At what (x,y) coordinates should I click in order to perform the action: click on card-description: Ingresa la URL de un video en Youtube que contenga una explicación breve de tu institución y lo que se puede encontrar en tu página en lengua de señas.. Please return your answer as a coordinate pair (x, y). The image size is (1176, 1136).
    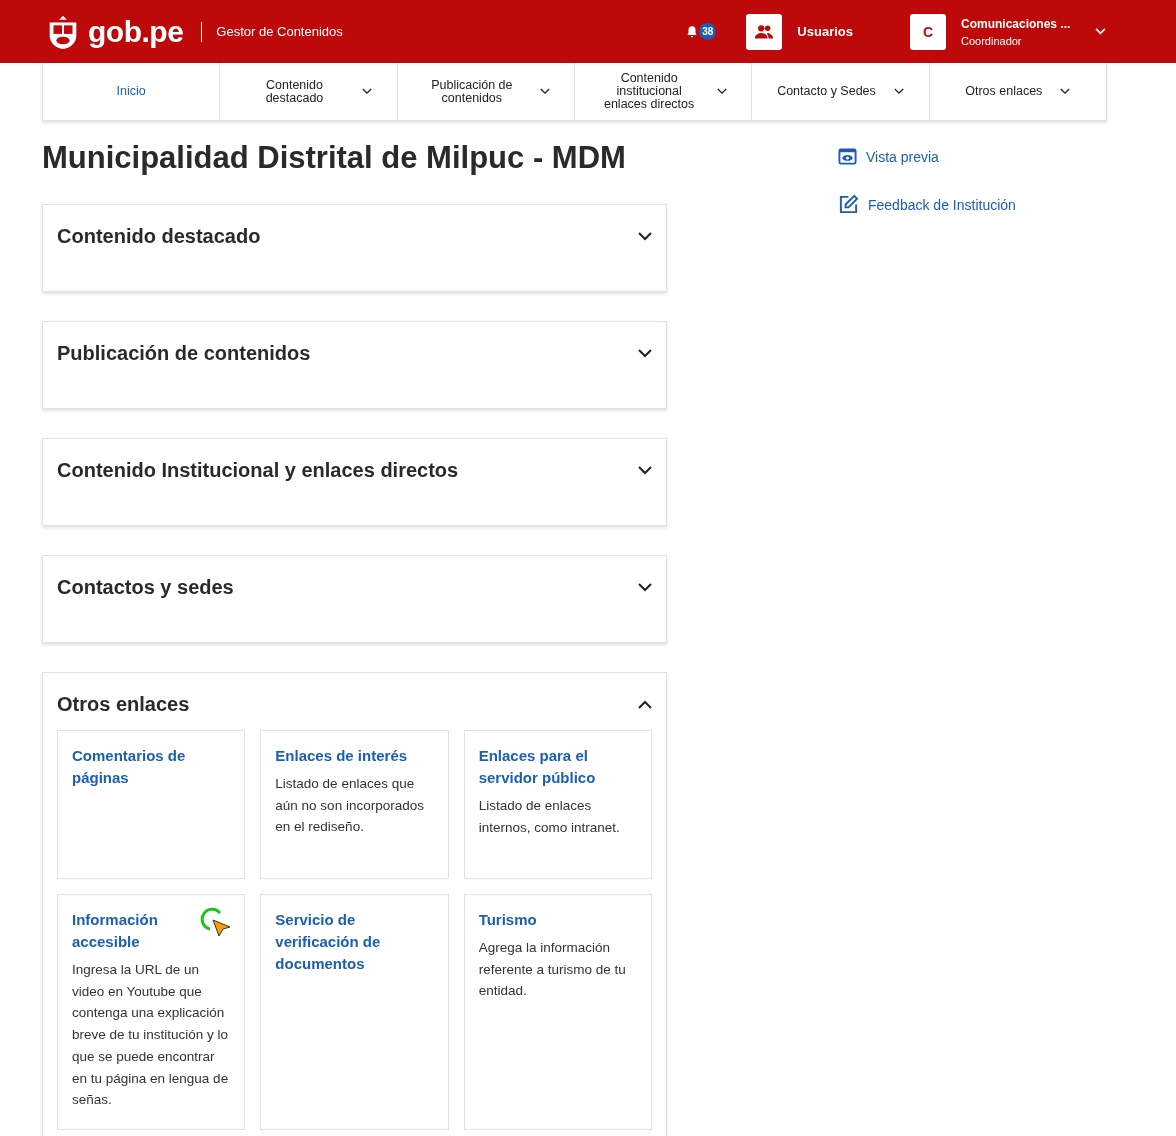
    Looking at the image, I should click on (151, 1035).